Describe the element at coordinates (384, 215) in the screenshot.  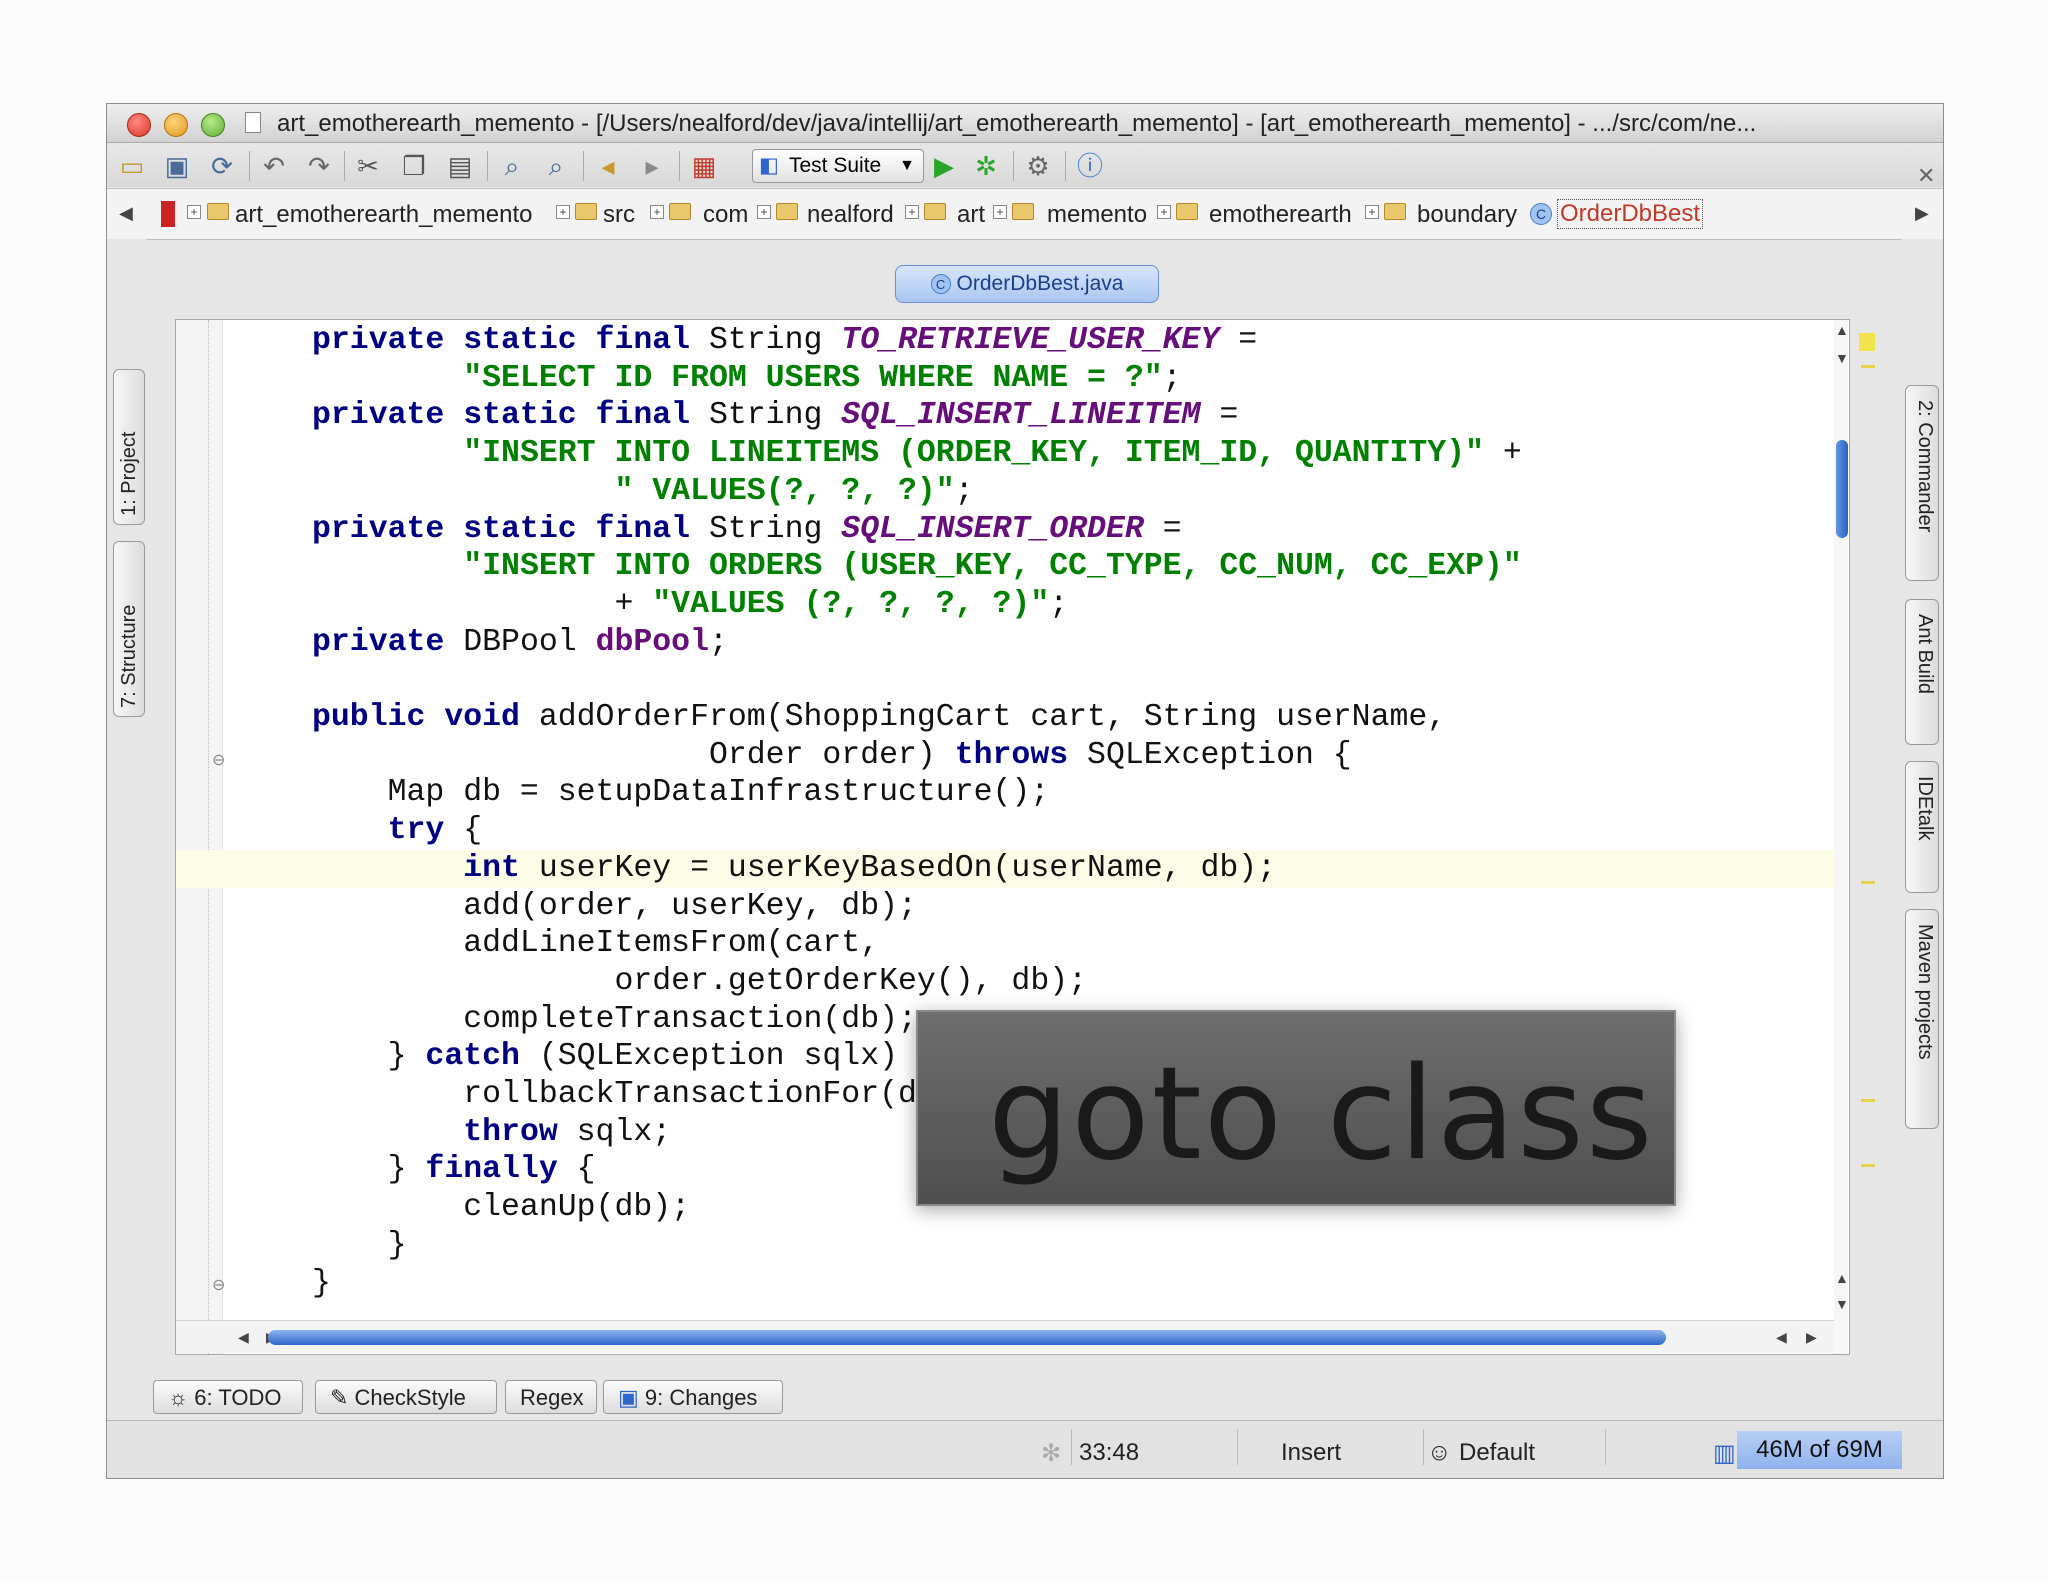
I see `breadcrumb-project: art_emotherearth_memento` at that location.